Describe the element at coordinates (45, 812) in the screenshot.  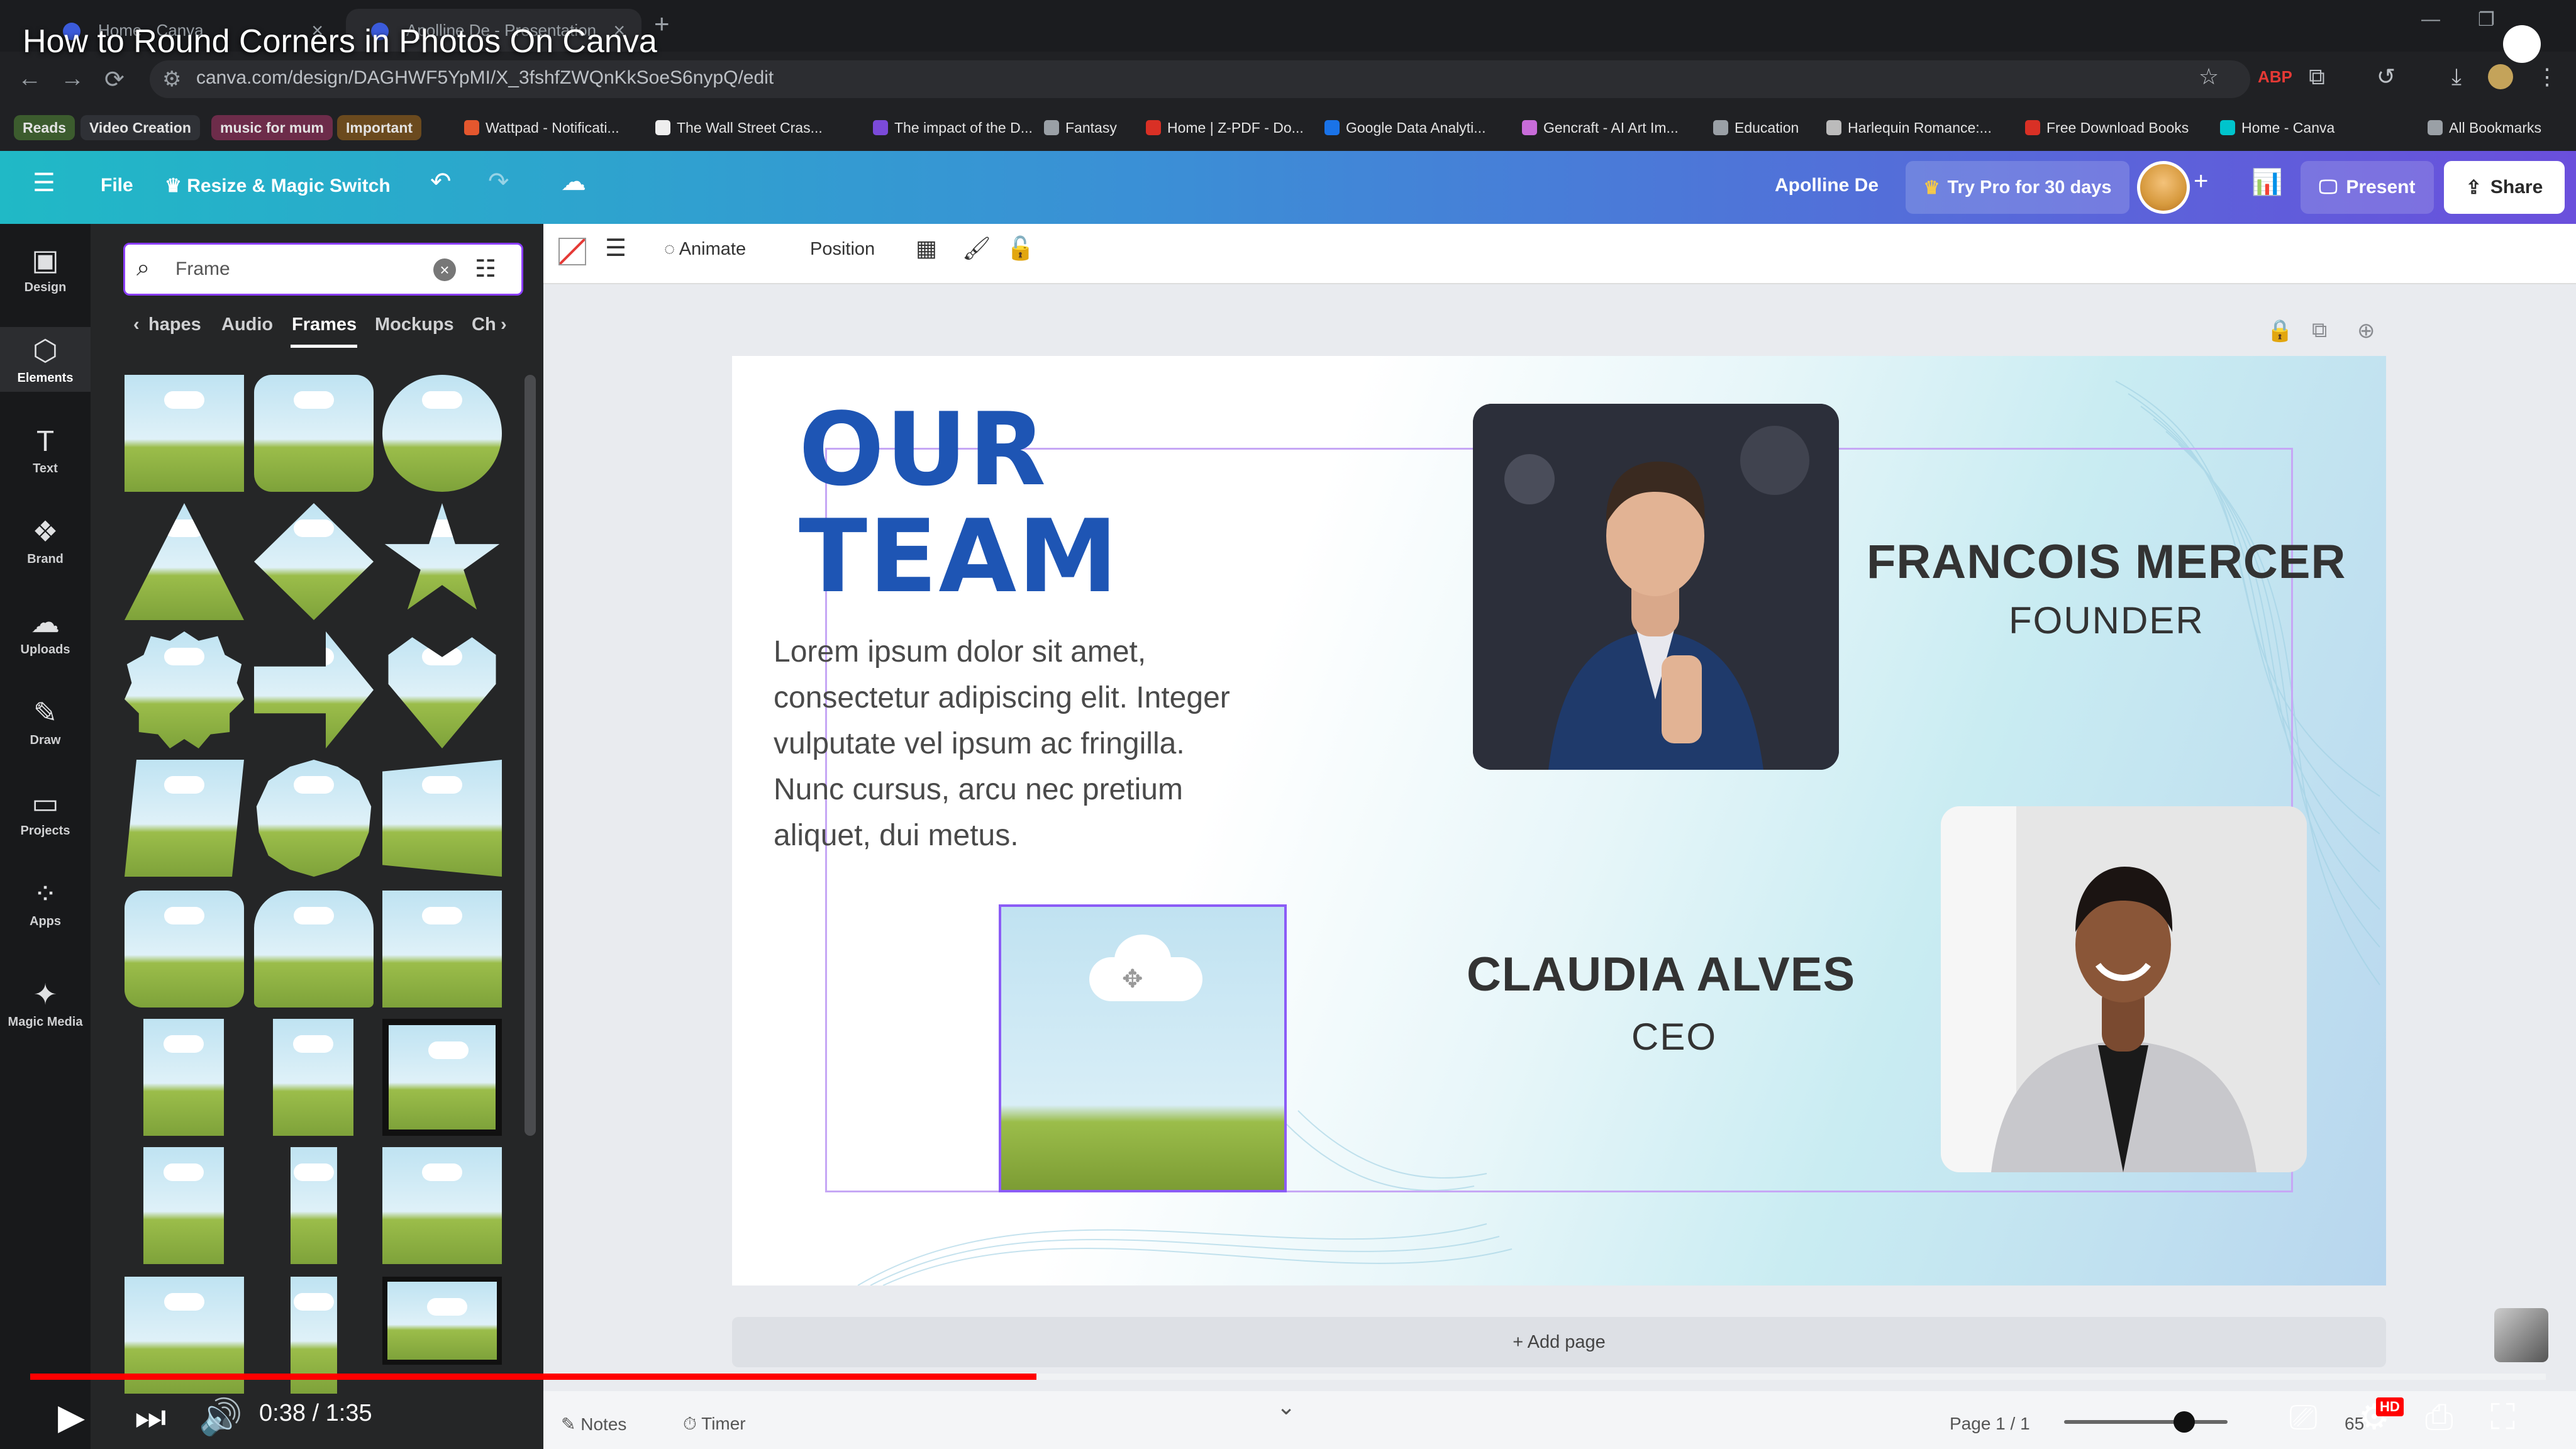
I see `rail-item-projects: ▭ Projects` at that location.